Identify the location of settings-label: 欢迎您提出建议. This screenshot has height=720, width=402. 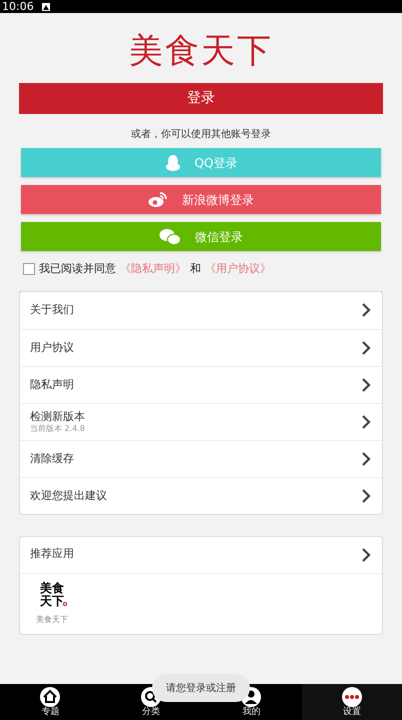
(68, 495).